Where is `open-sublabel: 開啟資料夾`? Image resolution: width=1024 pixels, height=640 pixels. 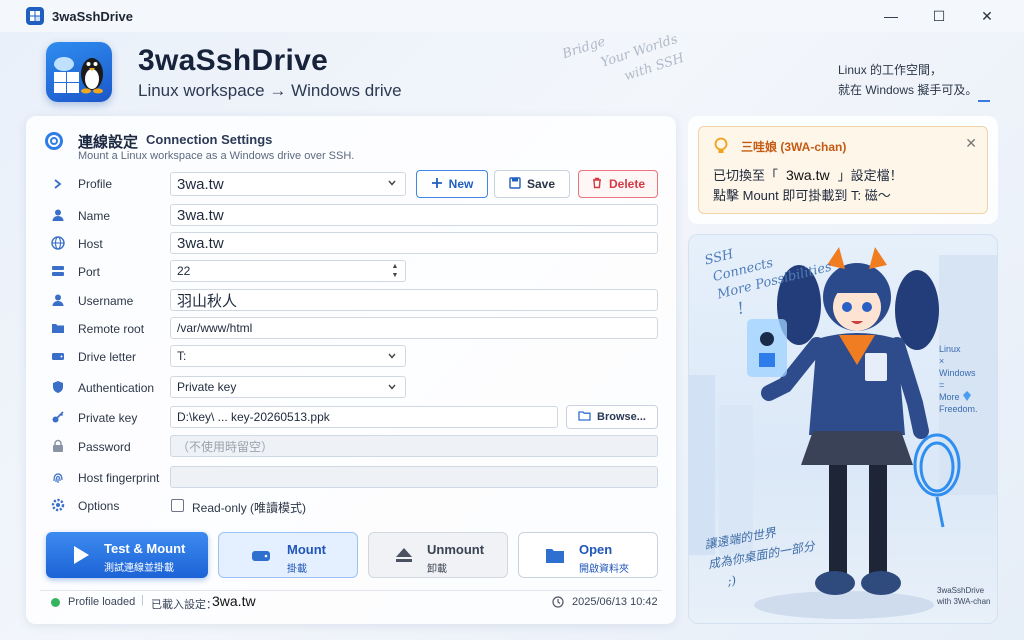 open-sublabel: 開啟資料夾 is located at coordinates (604, 569).